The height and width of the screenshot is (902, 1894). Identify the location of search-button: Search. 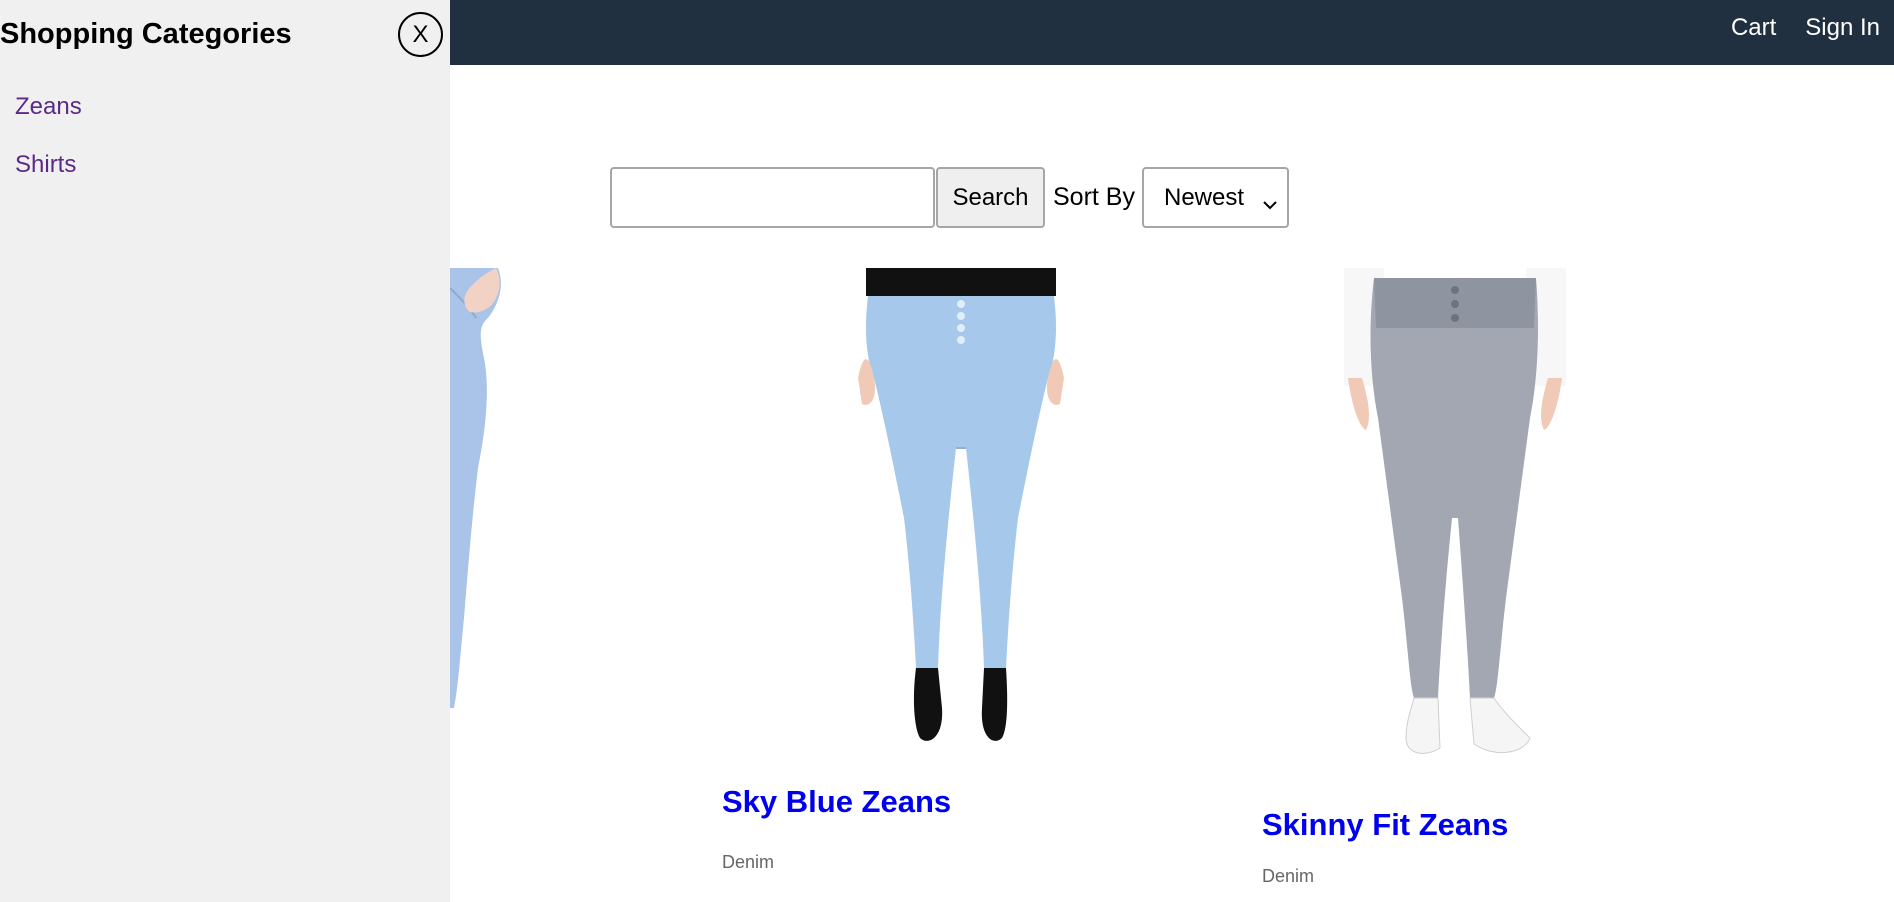
(990, 197).